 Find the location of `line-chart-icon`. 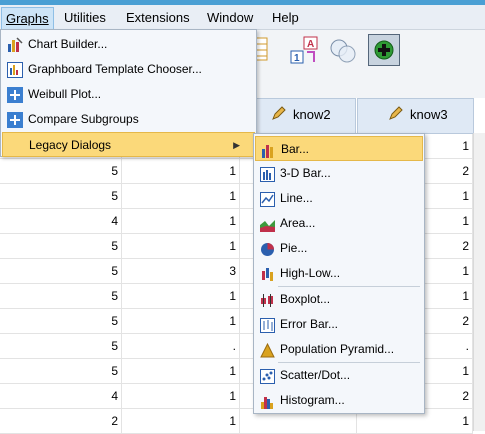

line-chart-icon is located at coordinates (267, 199).